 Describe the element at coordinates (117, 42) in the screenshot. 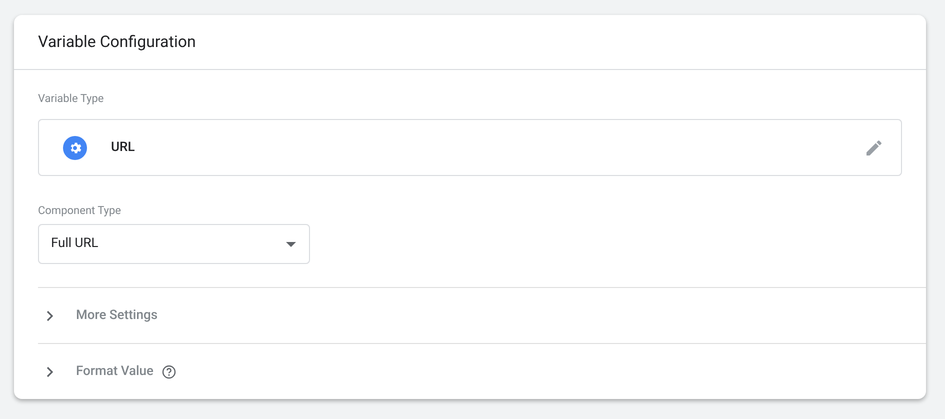

I see `card-title: Variable Configuration` at that location.